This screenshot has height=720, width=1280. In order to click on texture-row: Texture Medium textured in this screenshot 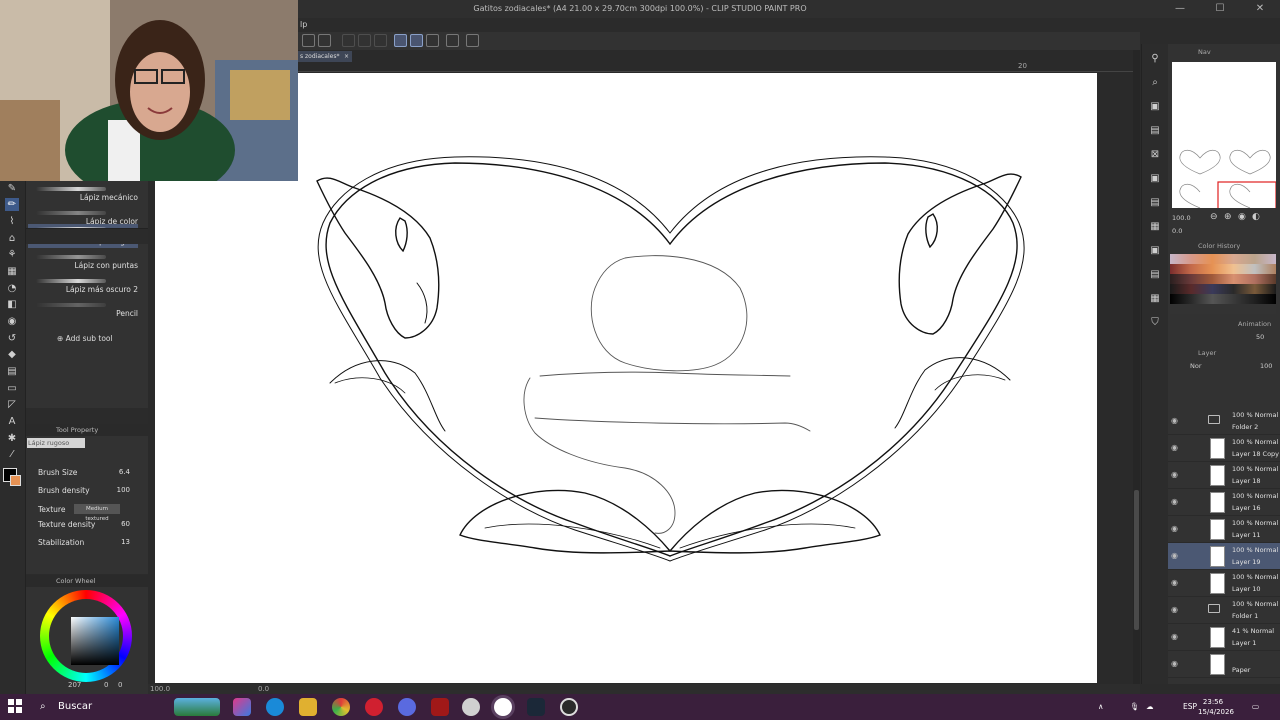, I will do `click(92, 513)`.